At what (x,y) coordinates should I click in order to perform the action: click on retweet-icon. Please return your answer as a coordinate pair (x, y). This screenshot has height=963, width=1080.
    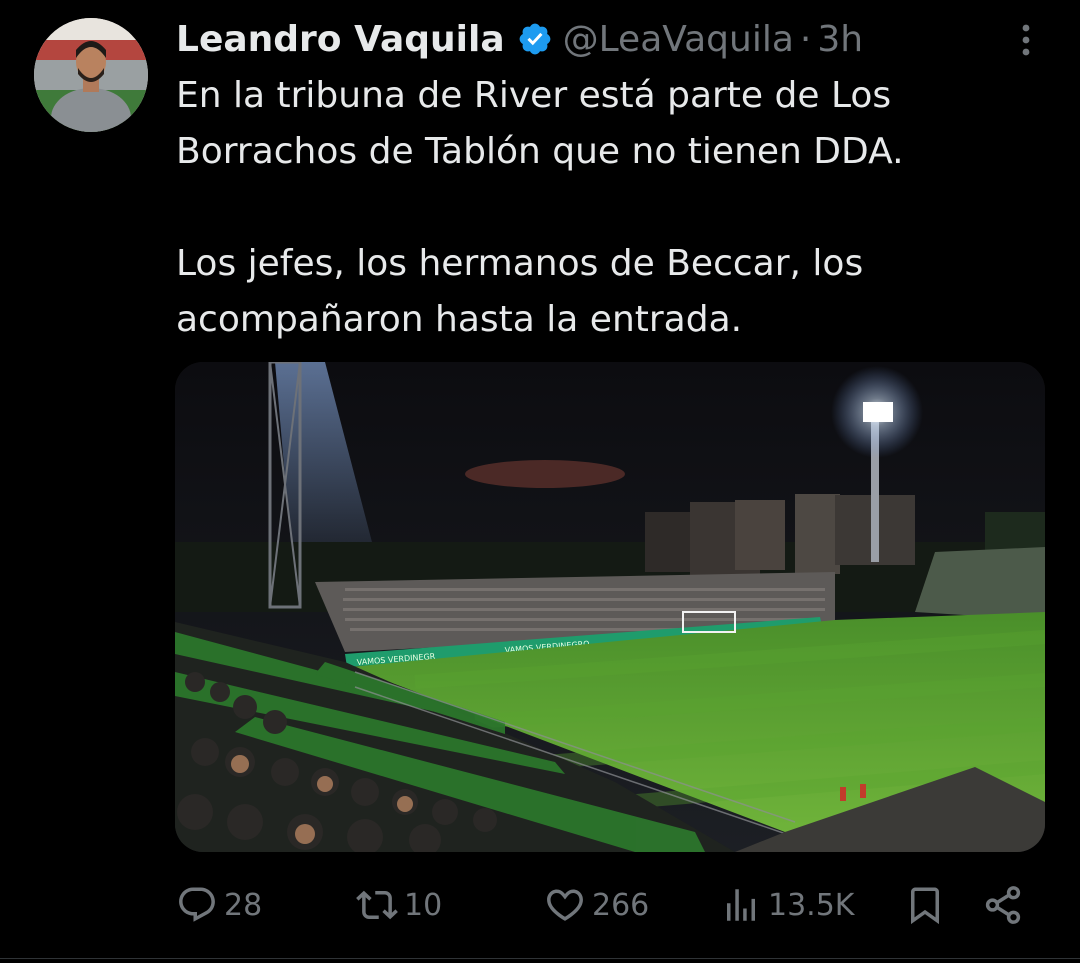
    Looking at the image, I should click on (377, 905).